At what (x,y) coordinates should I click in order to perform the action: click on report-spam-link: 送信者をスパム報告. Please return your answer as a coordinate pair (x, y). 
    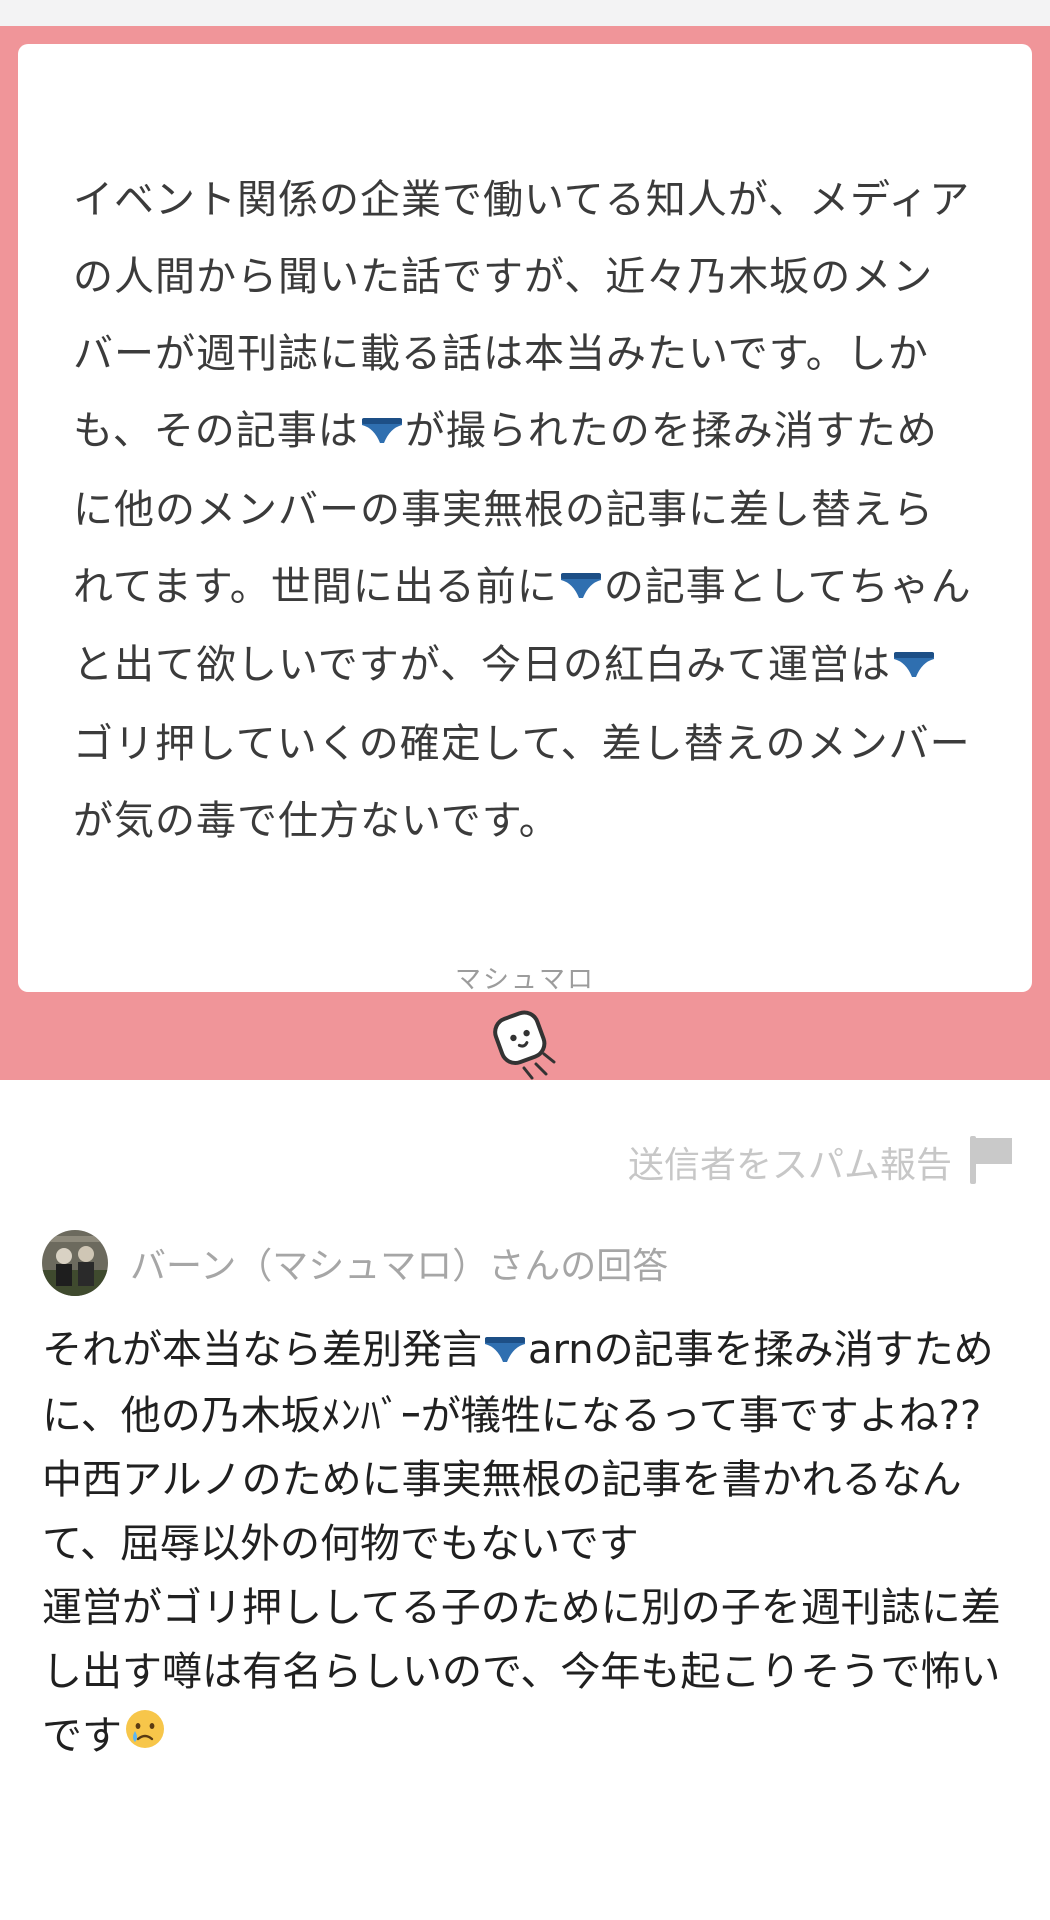
    Looking at the image, I should click on (822, 1162).